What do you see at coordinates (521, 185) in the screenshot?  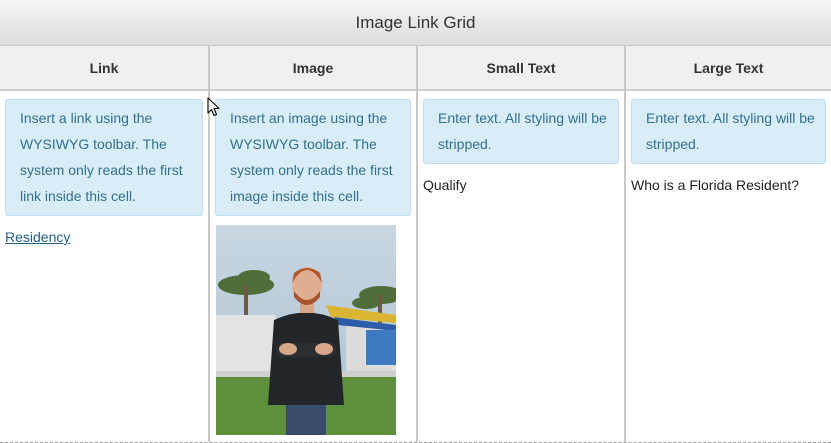 I see `small-text-value: Qualify` at bounding box center [521, 185].